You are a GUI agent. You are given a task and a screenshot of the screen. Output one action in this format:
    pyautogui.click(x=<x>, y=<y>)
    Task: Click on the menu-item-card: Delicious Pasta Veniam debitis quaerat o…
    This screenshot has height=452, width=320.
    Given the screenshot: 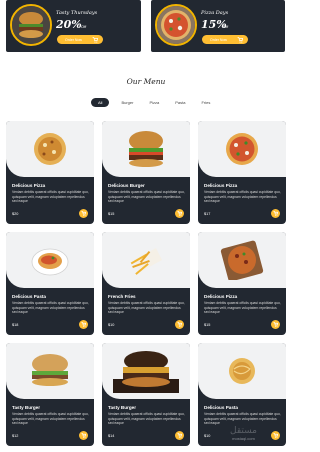 What is the action you would take?
    pyautogui.click(x=50, y=283)
    